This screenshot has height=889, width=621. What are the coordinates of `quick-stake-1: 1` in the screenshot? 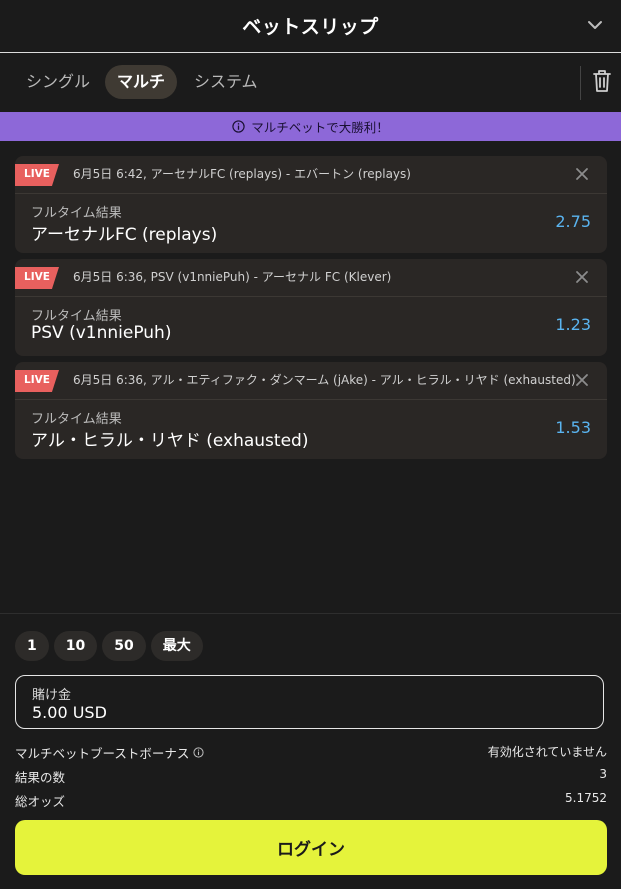 It's located at (32, 646).